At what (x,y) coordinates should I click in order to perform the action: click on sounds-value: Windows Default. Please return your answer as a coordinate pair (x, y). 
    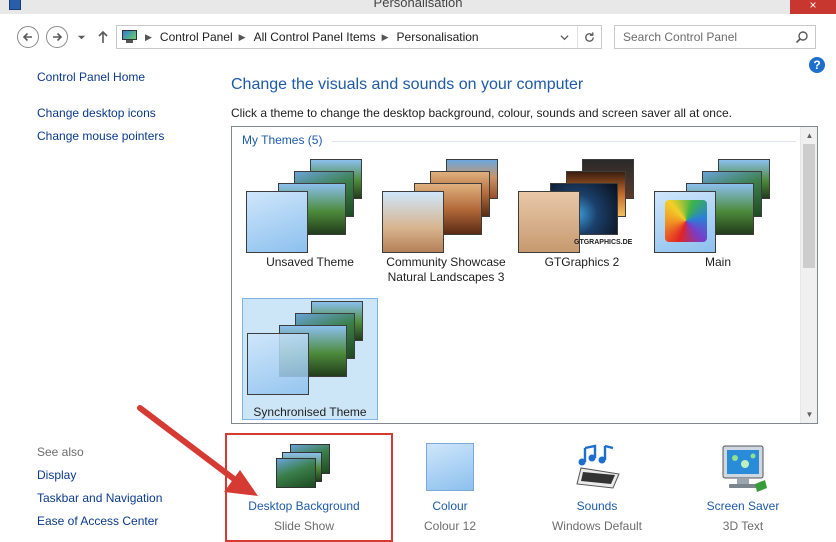
    Looking at the image, I should click on (597, 526).